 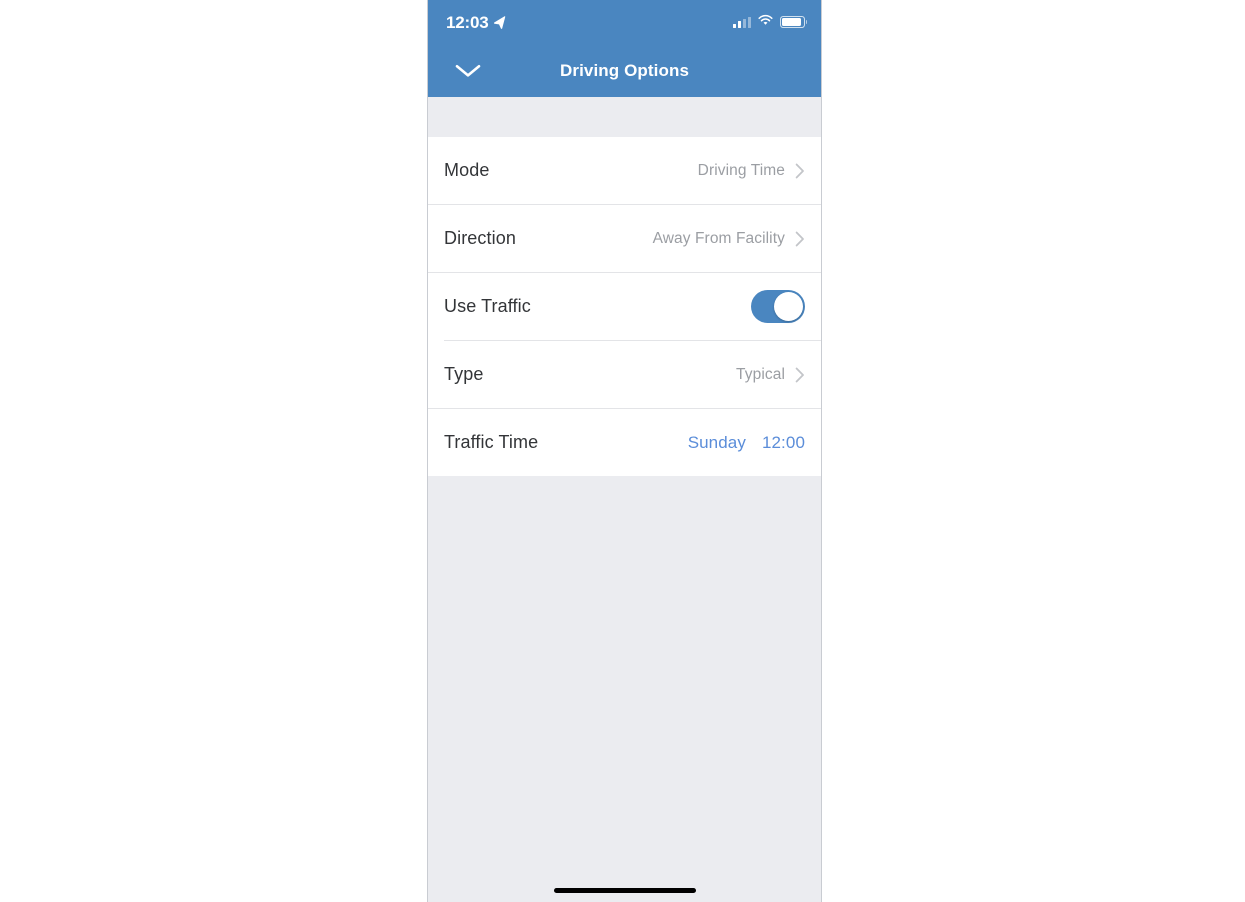 I want to click on traffic-time-day-value: Sunday, so click(x=717, y=443).